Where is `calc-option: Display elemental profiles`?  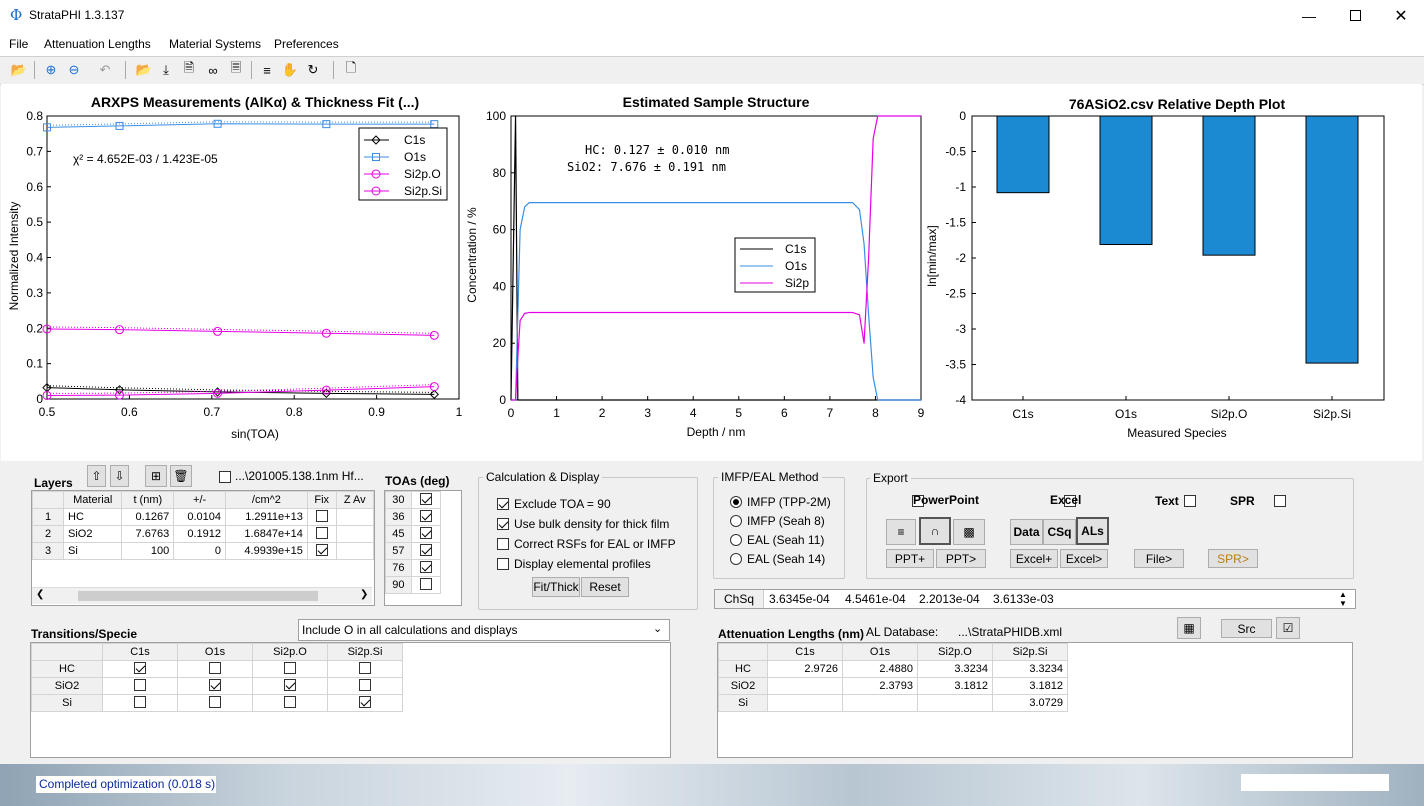
calc-option: Display elemental profiles is located at coordinates (586, 564).